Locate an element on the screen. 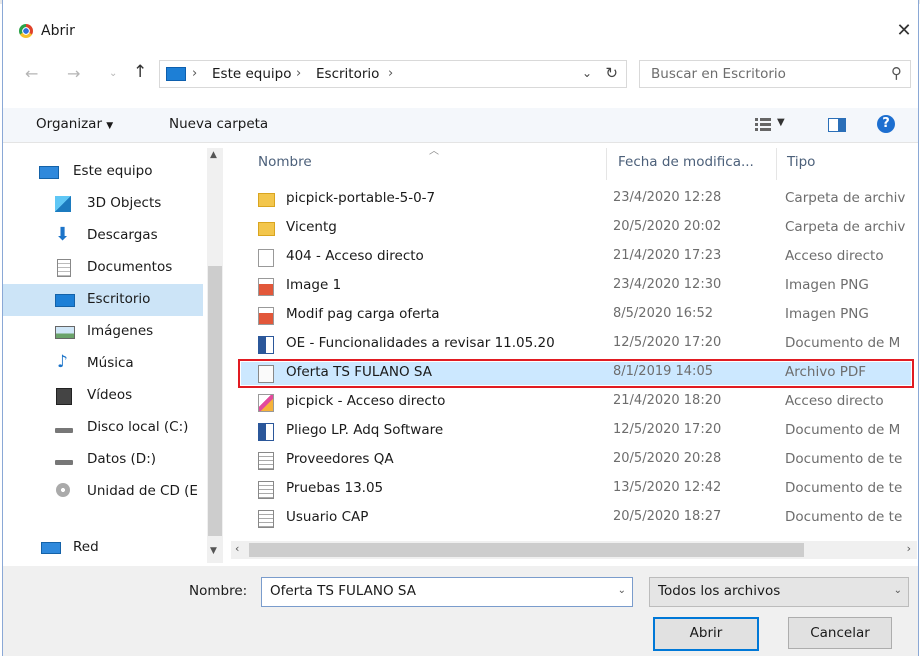  sidebar-item-este-equipo: Este equipo is located at coordinates (103, 172).